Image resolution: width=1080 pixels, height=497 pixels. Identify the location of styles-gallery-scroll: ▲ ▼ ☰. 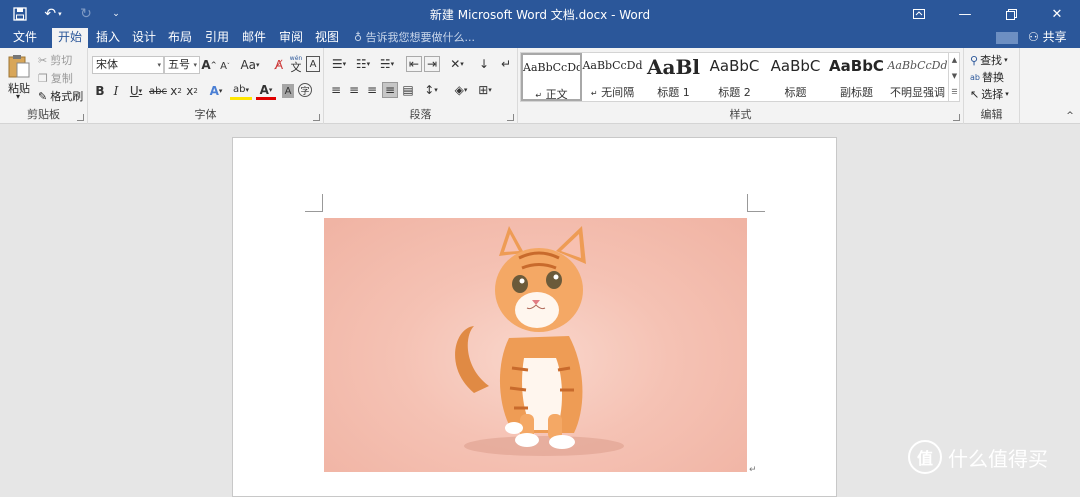
(954, 77).